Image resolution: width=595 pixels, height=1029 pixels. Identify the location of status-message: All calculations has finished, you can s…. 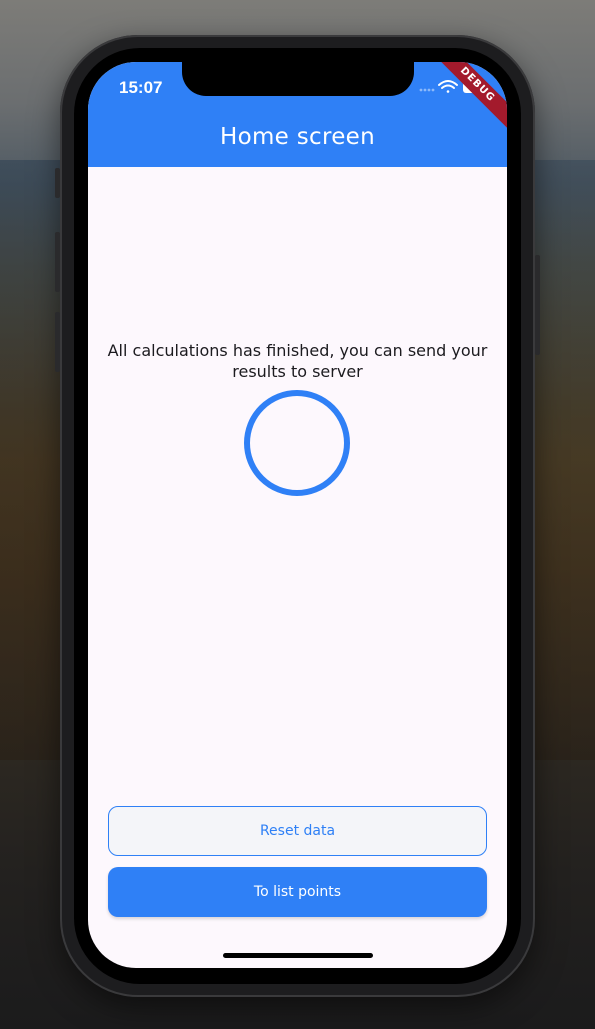
(297, 361).